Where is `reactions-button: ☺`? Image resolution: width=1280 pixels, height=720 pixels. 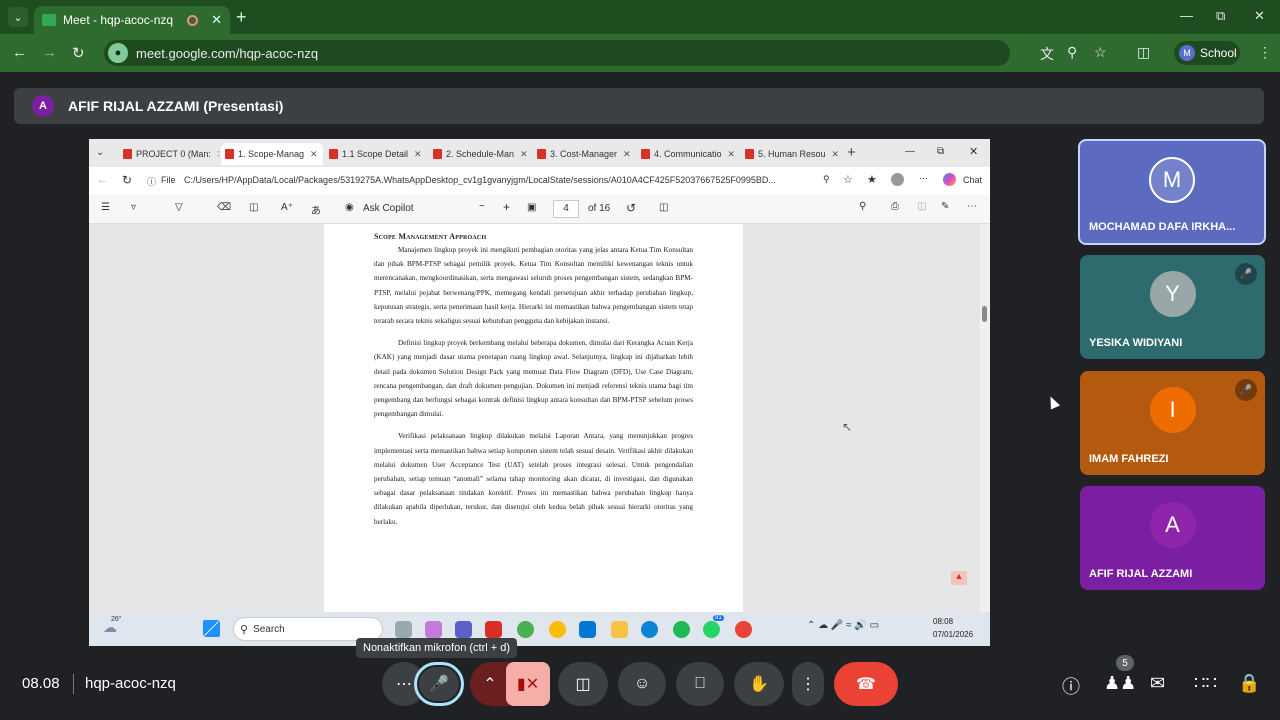 reactions-button: ☺ is located at coordinates (642, 684).